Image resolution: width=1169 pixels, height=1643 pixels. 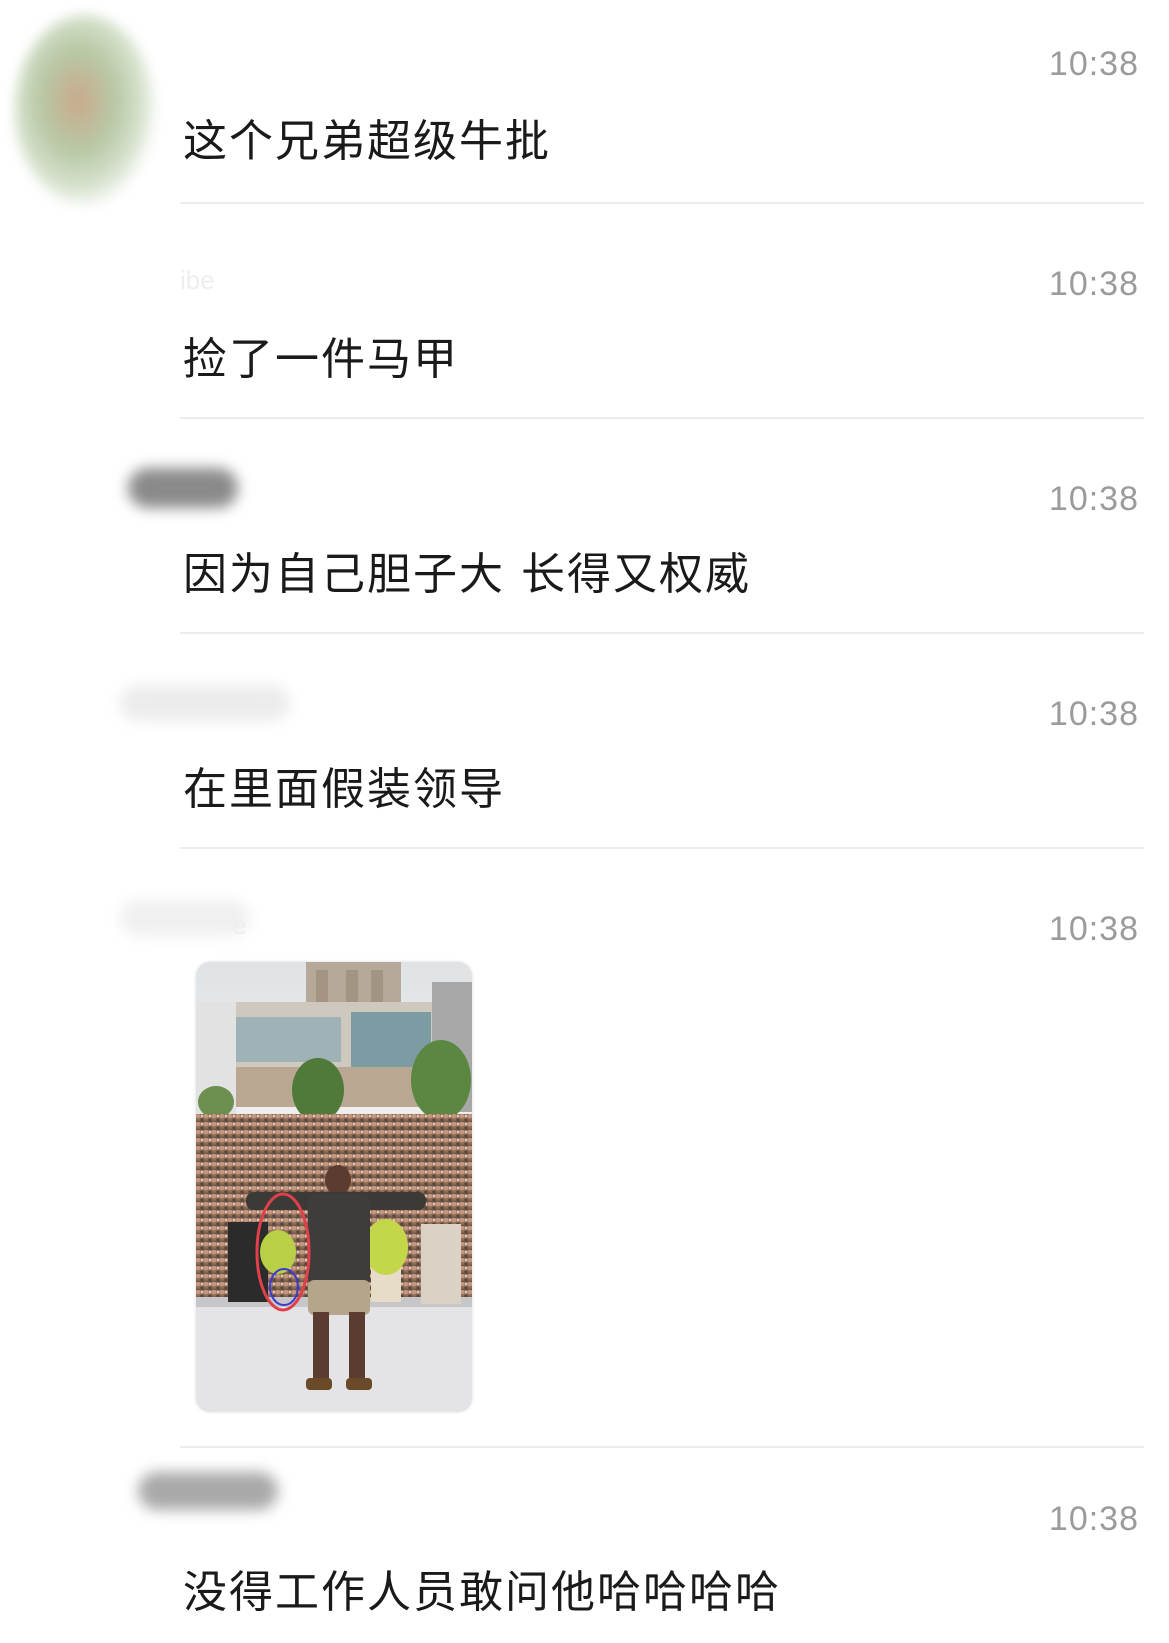 I want to click on message-image, so click(x=334, y=1187).